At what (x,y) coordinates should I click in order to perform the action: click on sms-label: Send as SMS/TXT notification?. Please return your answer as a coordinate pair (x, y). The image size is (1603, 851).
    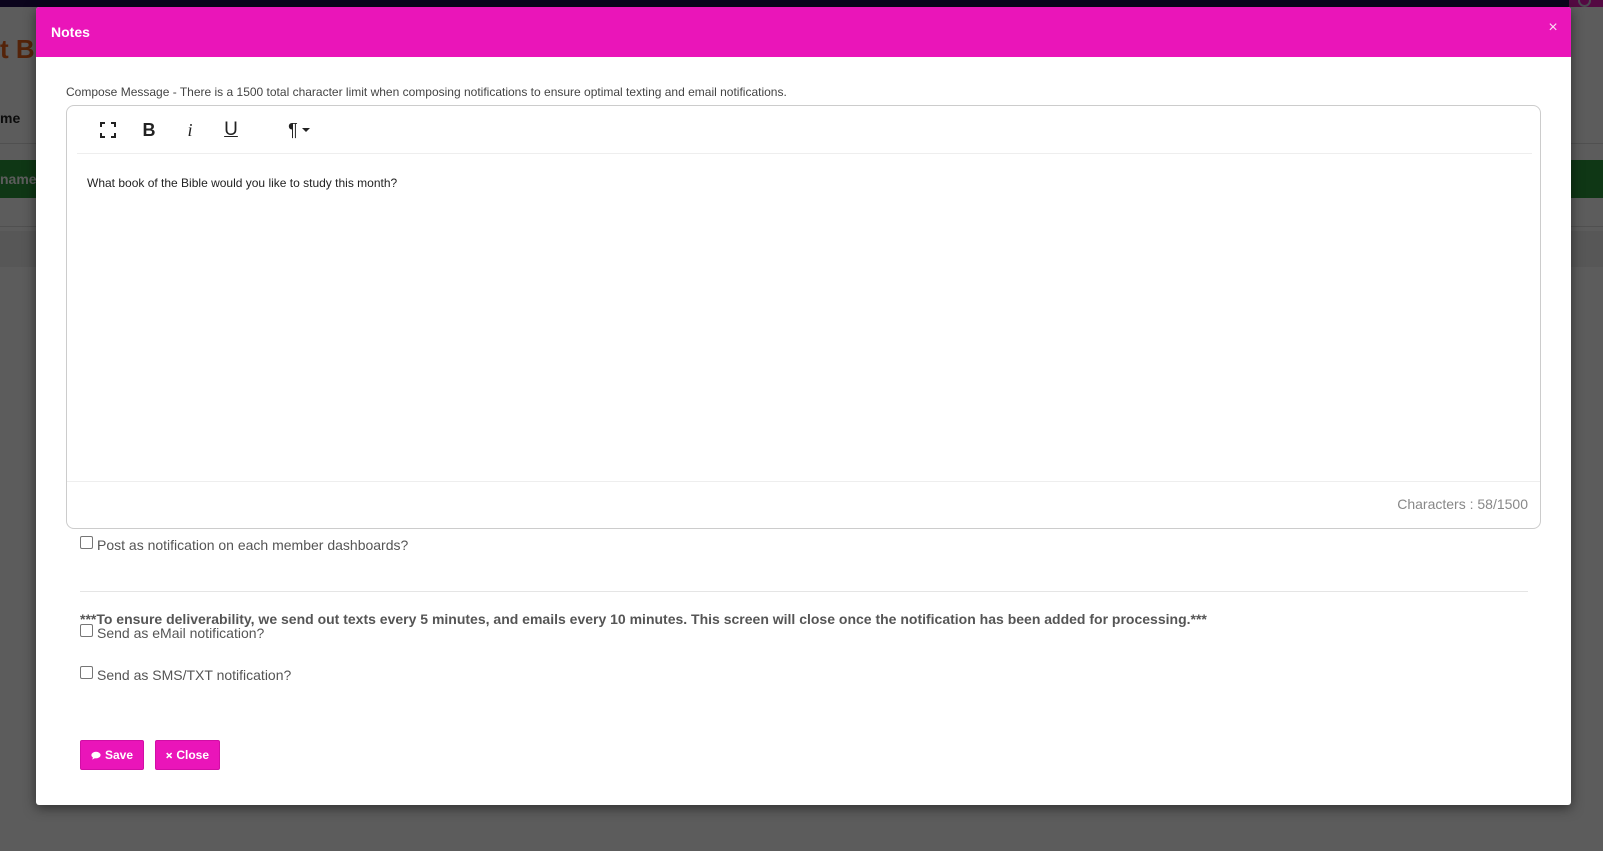
    Looking at the image, I should click on (194, 675).